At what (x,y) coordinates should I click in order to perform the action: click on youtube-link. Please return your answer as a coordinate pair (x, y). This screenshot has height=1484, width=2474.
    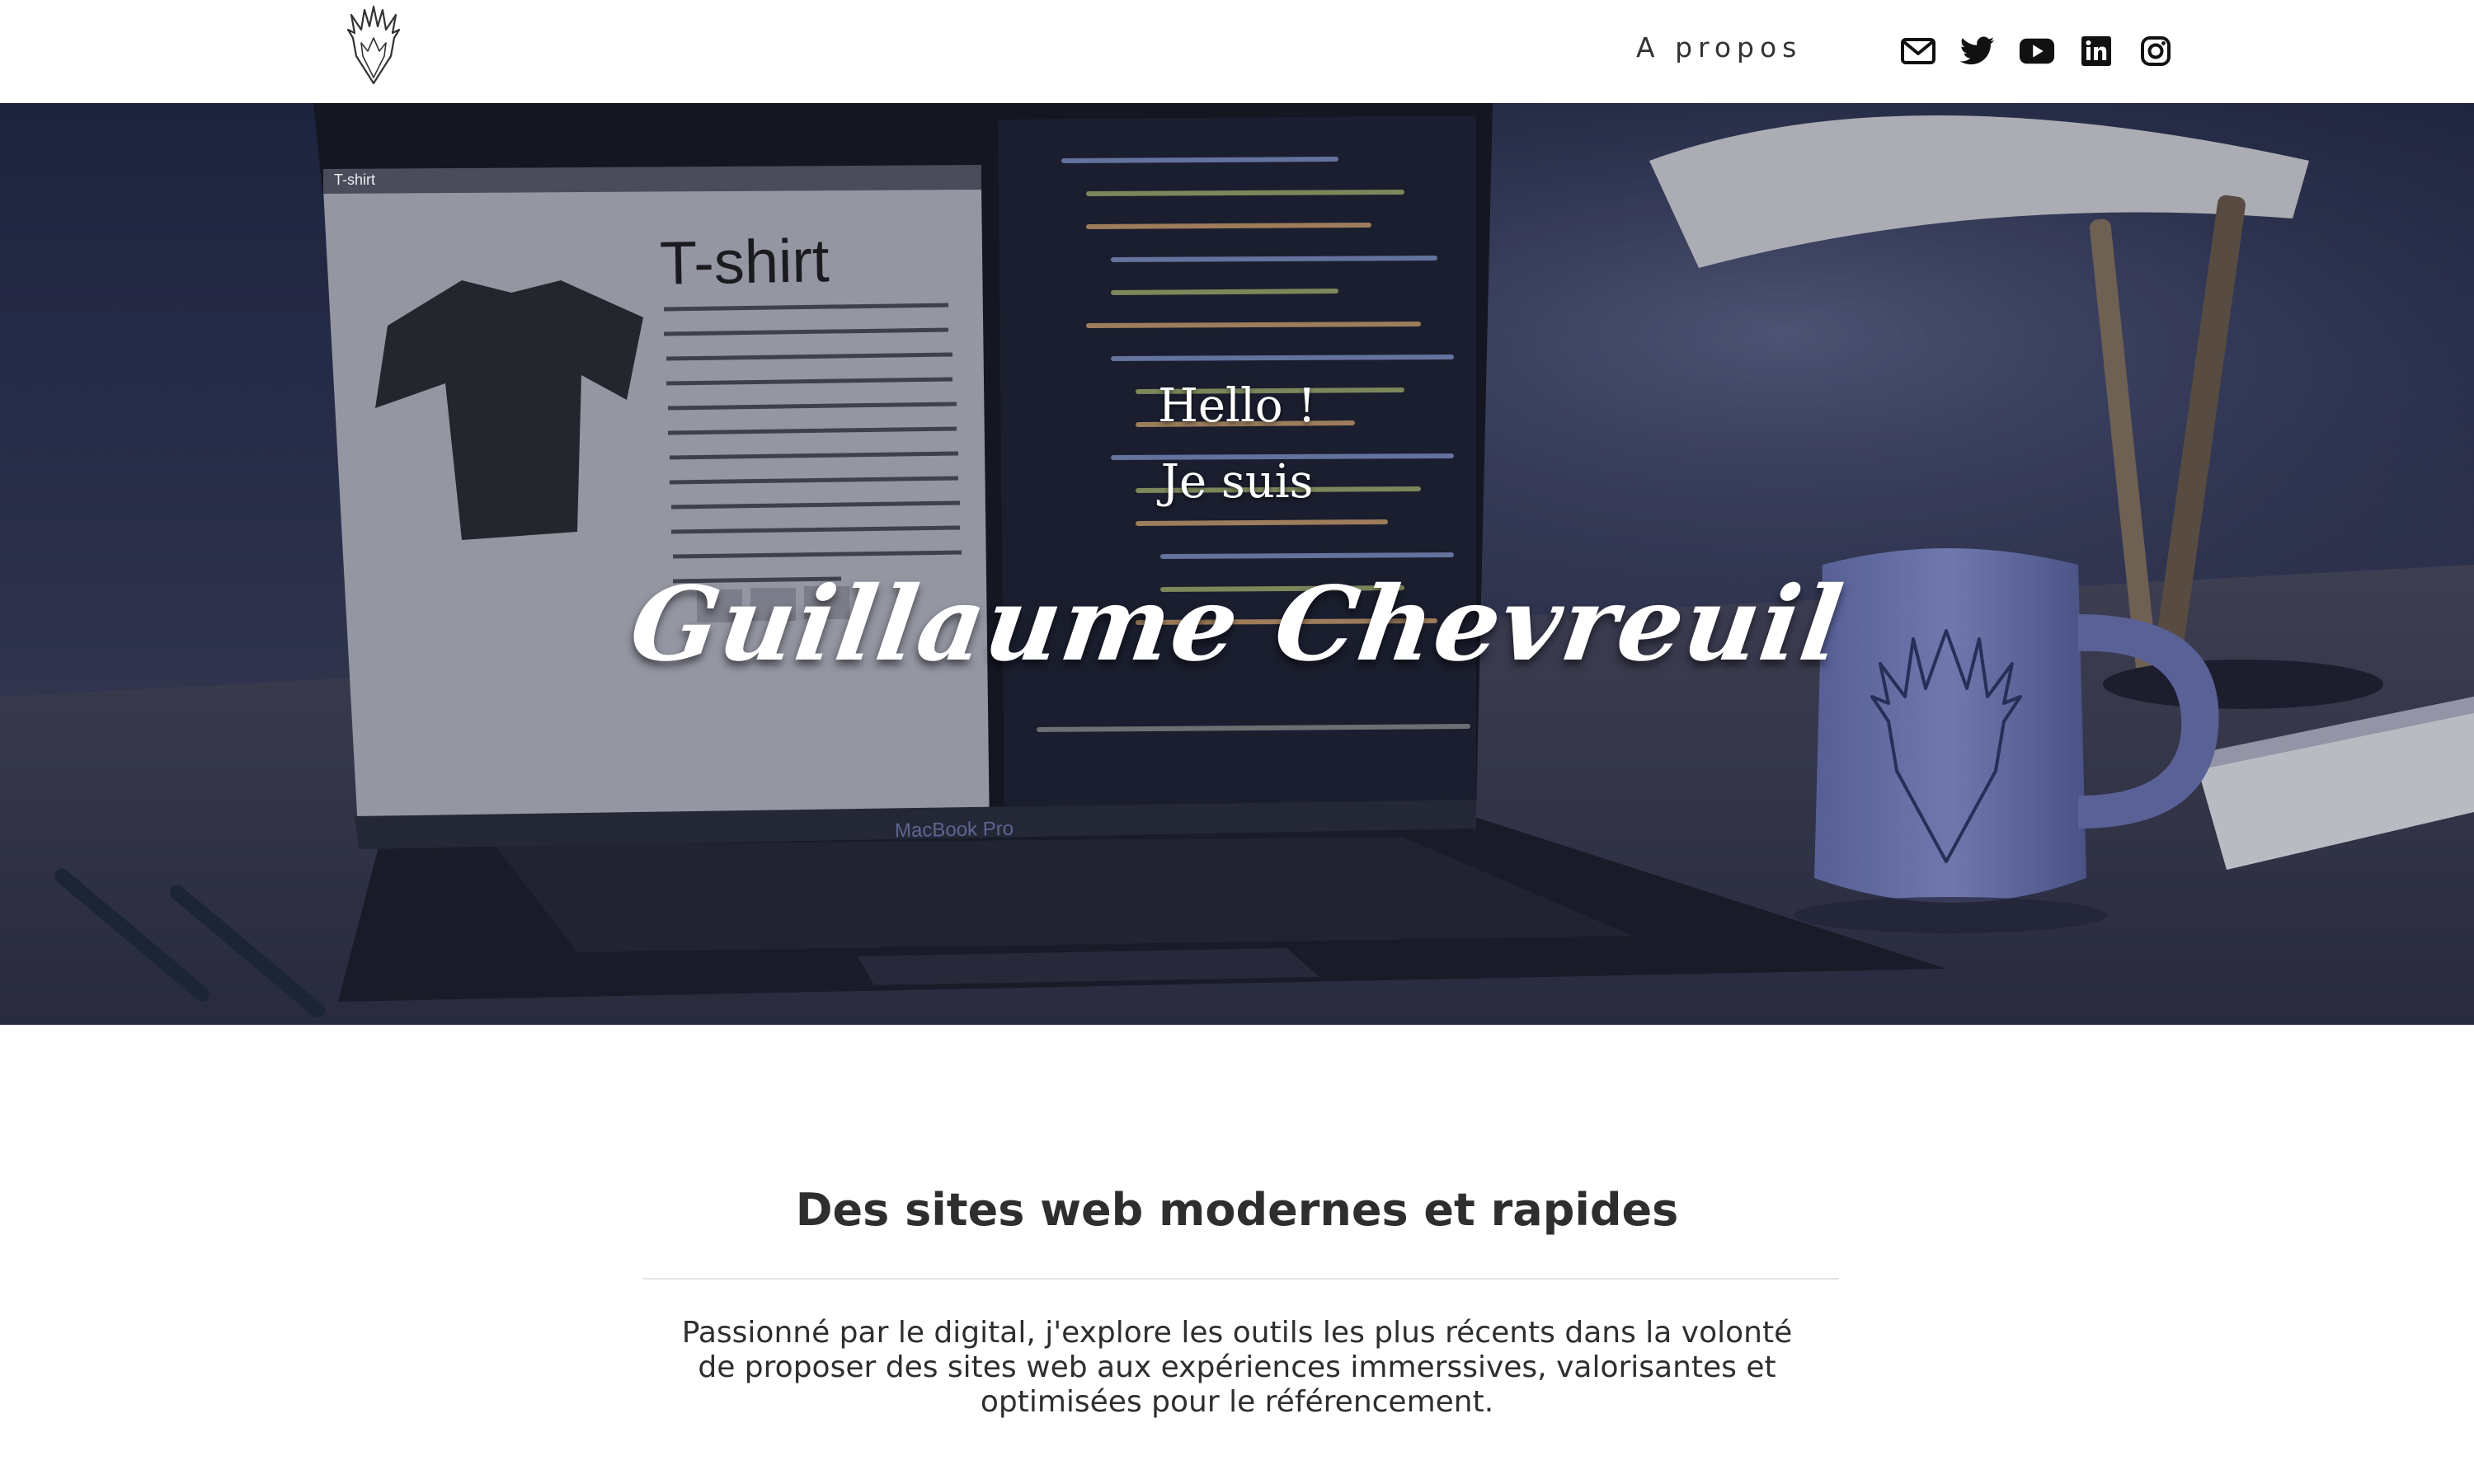
    Looking at the image, I should click on (2037, 51).